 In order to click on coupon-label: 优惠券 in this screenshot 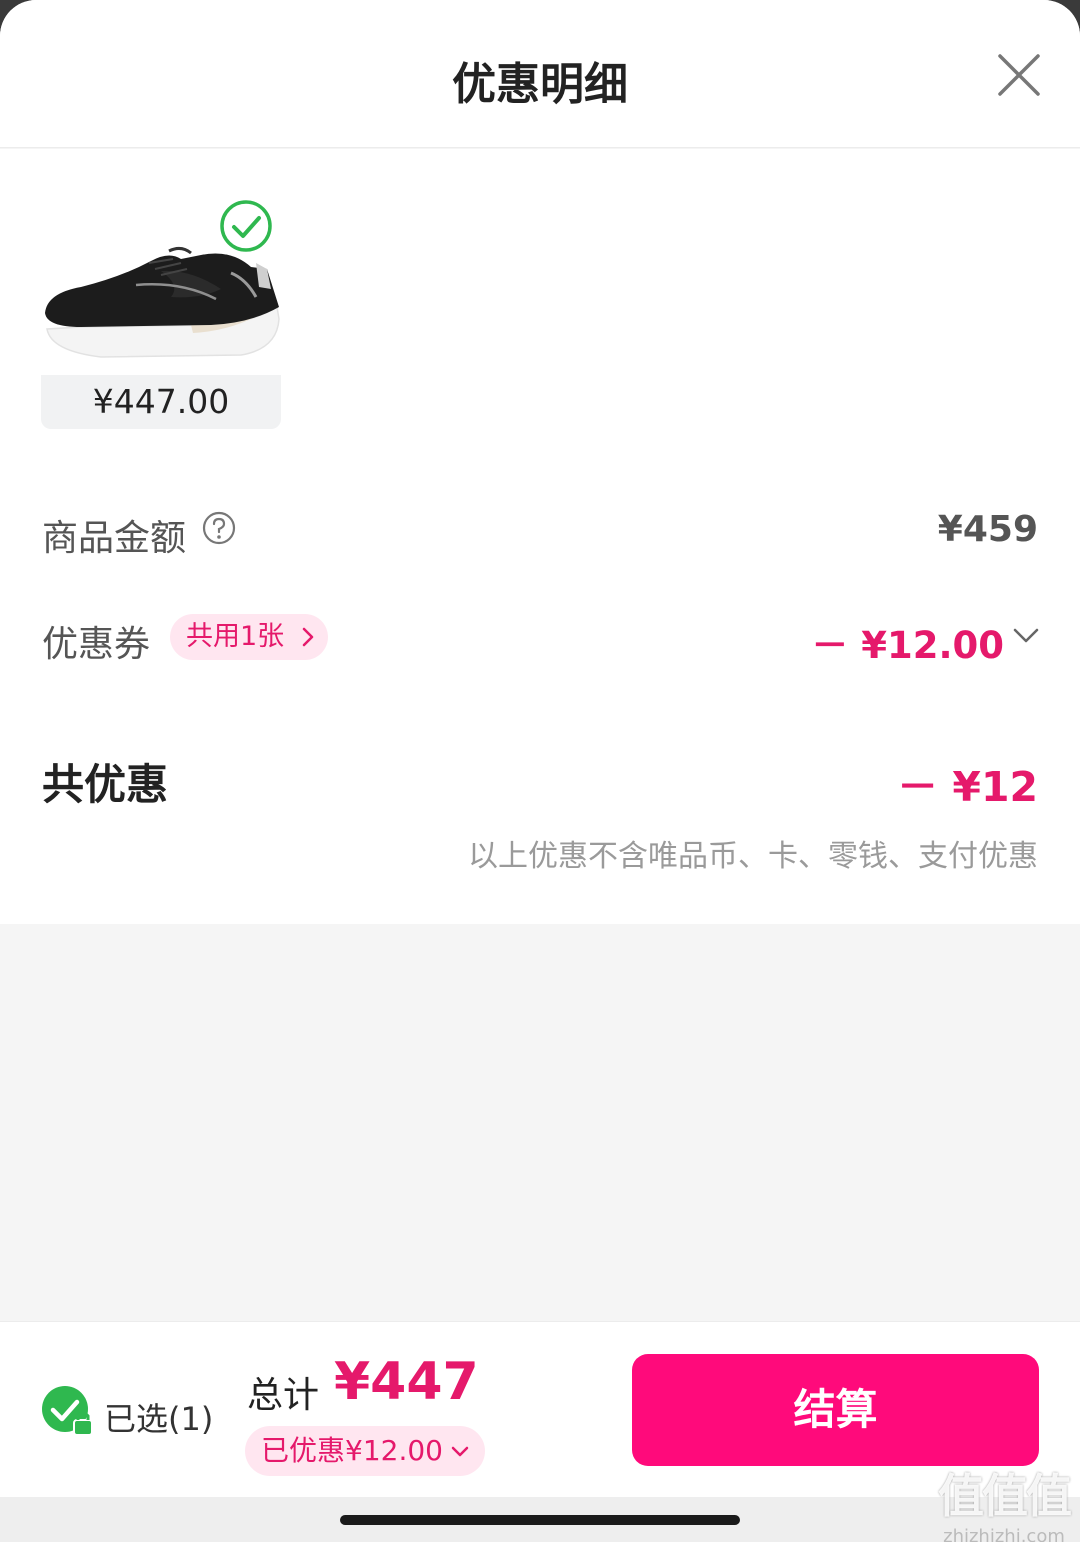, I will do `click(96, 644)`.